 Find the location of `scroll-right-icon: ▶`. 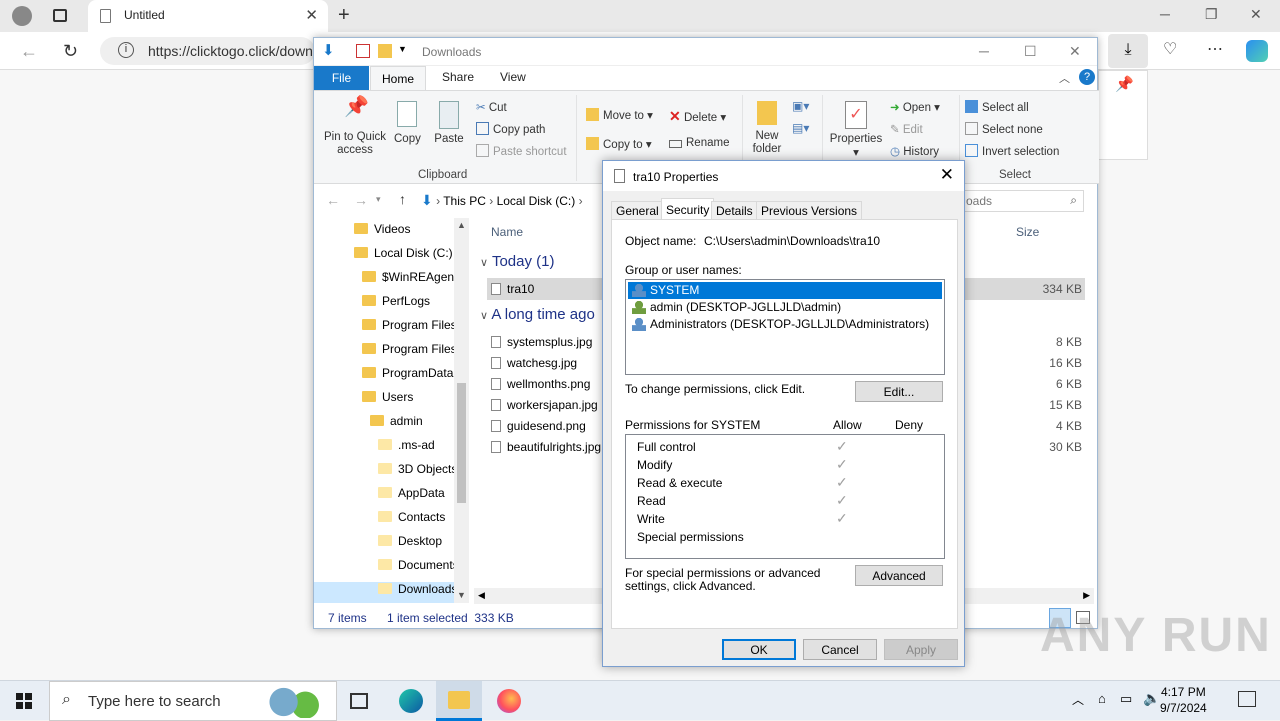

scroll-right-icon: ▶ is located at coordinates (1086, 595).